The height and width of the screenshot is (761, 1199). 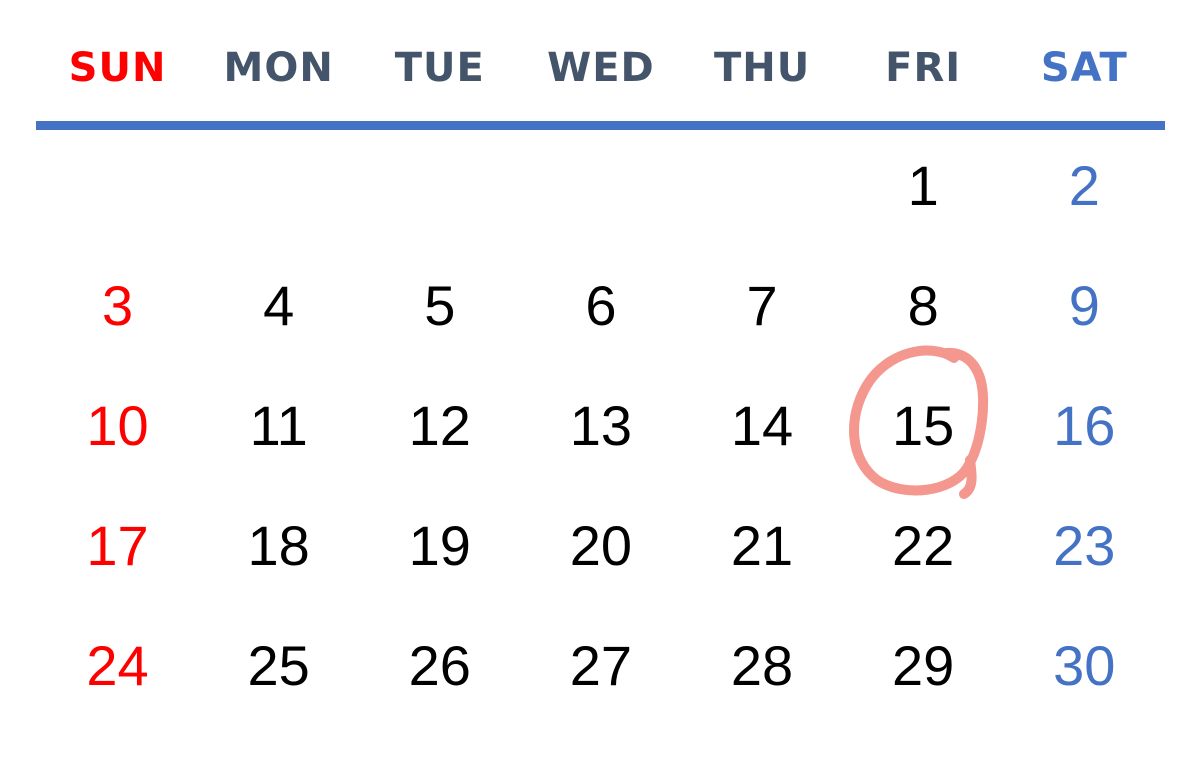 What do you see at coordinates (278, 306) in the screenshot?
I see `date-cell: 4` at bounding box center [278, 306].